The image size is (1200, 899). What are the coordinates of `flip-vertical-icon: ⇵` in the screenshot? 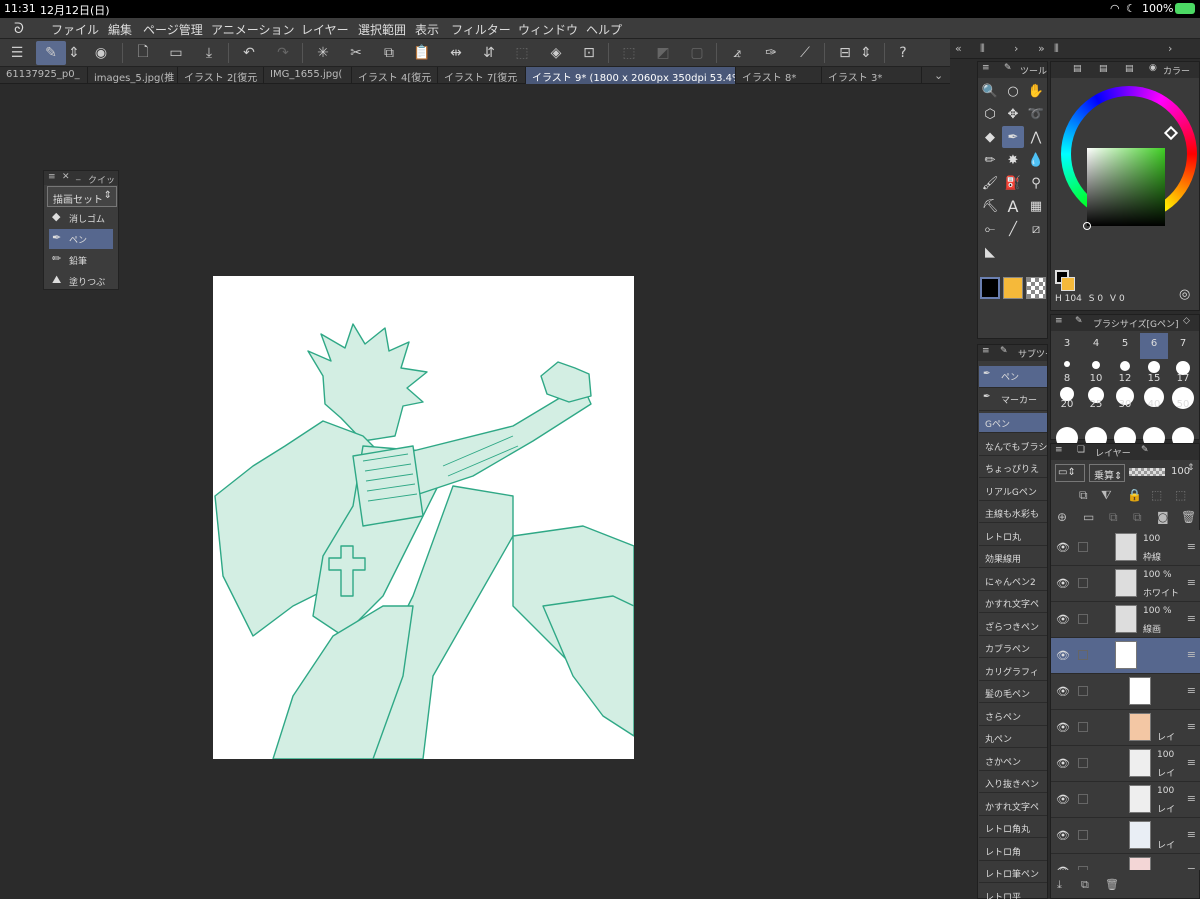 It's located at (489, 53).